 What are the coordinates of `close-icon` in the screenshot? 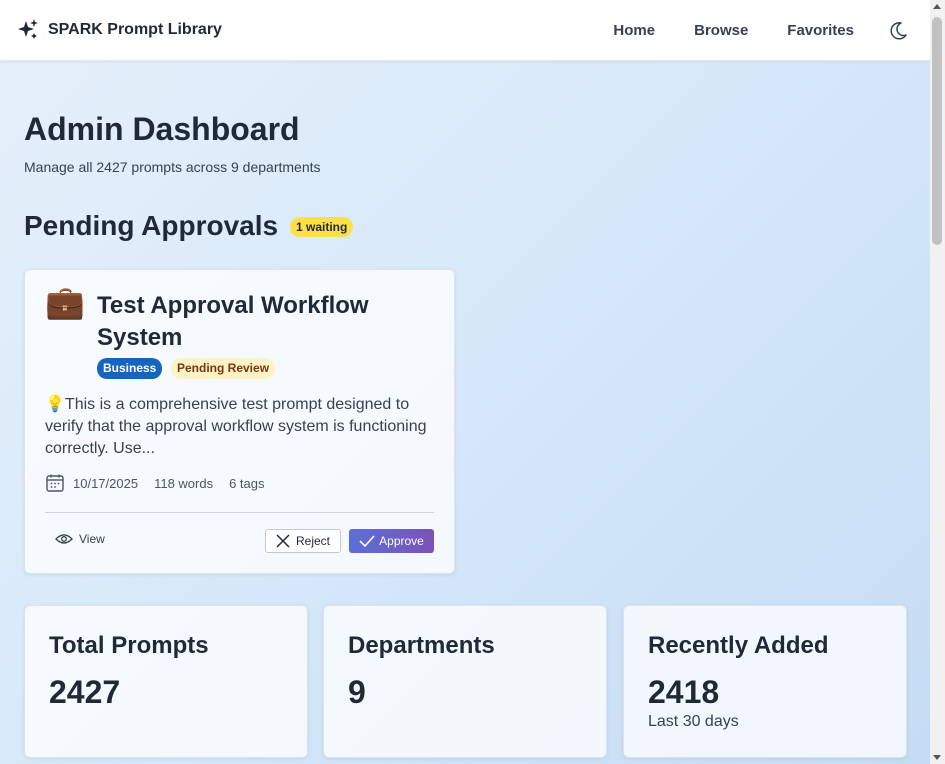 It's located at (283, 541).